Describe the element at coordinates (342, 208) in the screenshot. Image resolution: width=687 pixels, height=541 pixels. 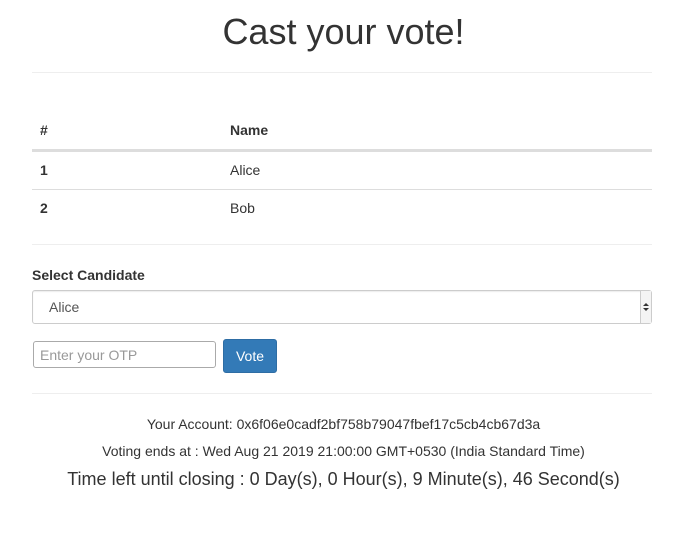
I see `table-row: 2 Bob` at that location.